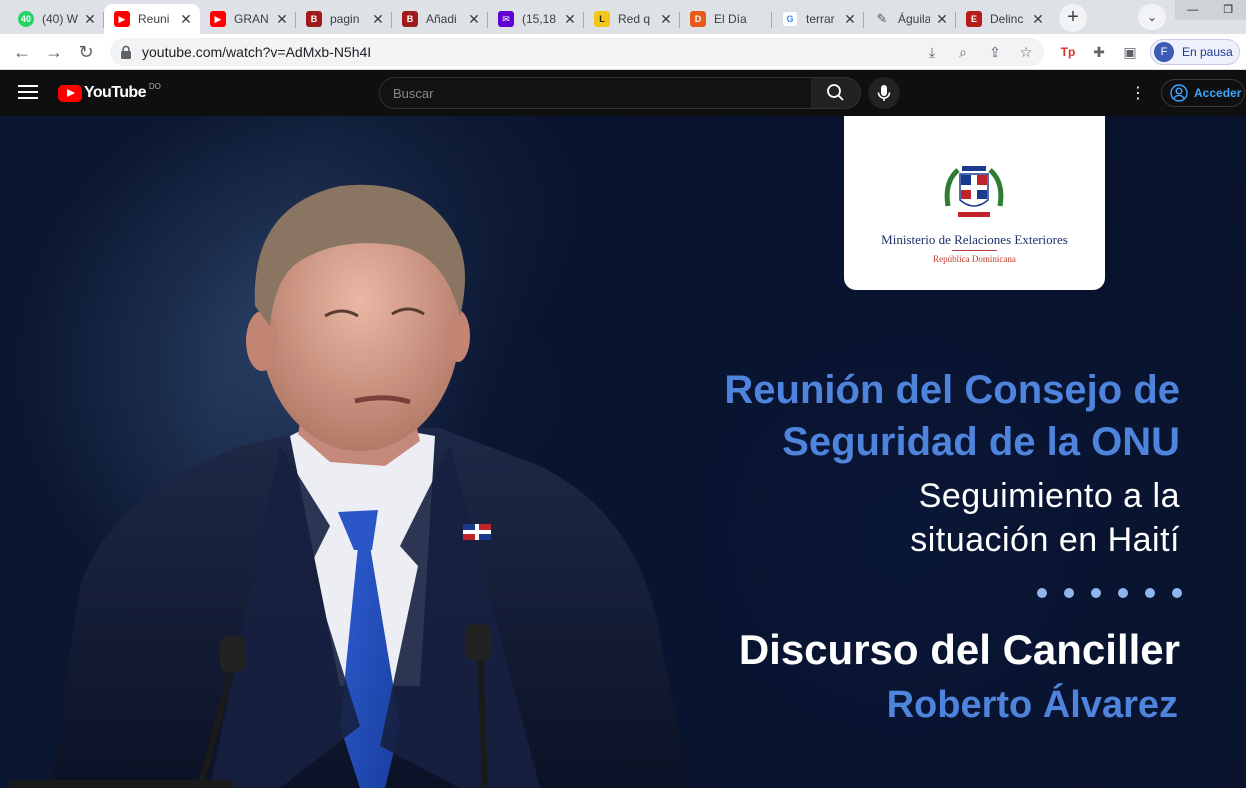  What do you see at coordinates (1207, 52) in the screenshot?
I see `profile-status-label: En pausa` at bounding box center [1207, 52].